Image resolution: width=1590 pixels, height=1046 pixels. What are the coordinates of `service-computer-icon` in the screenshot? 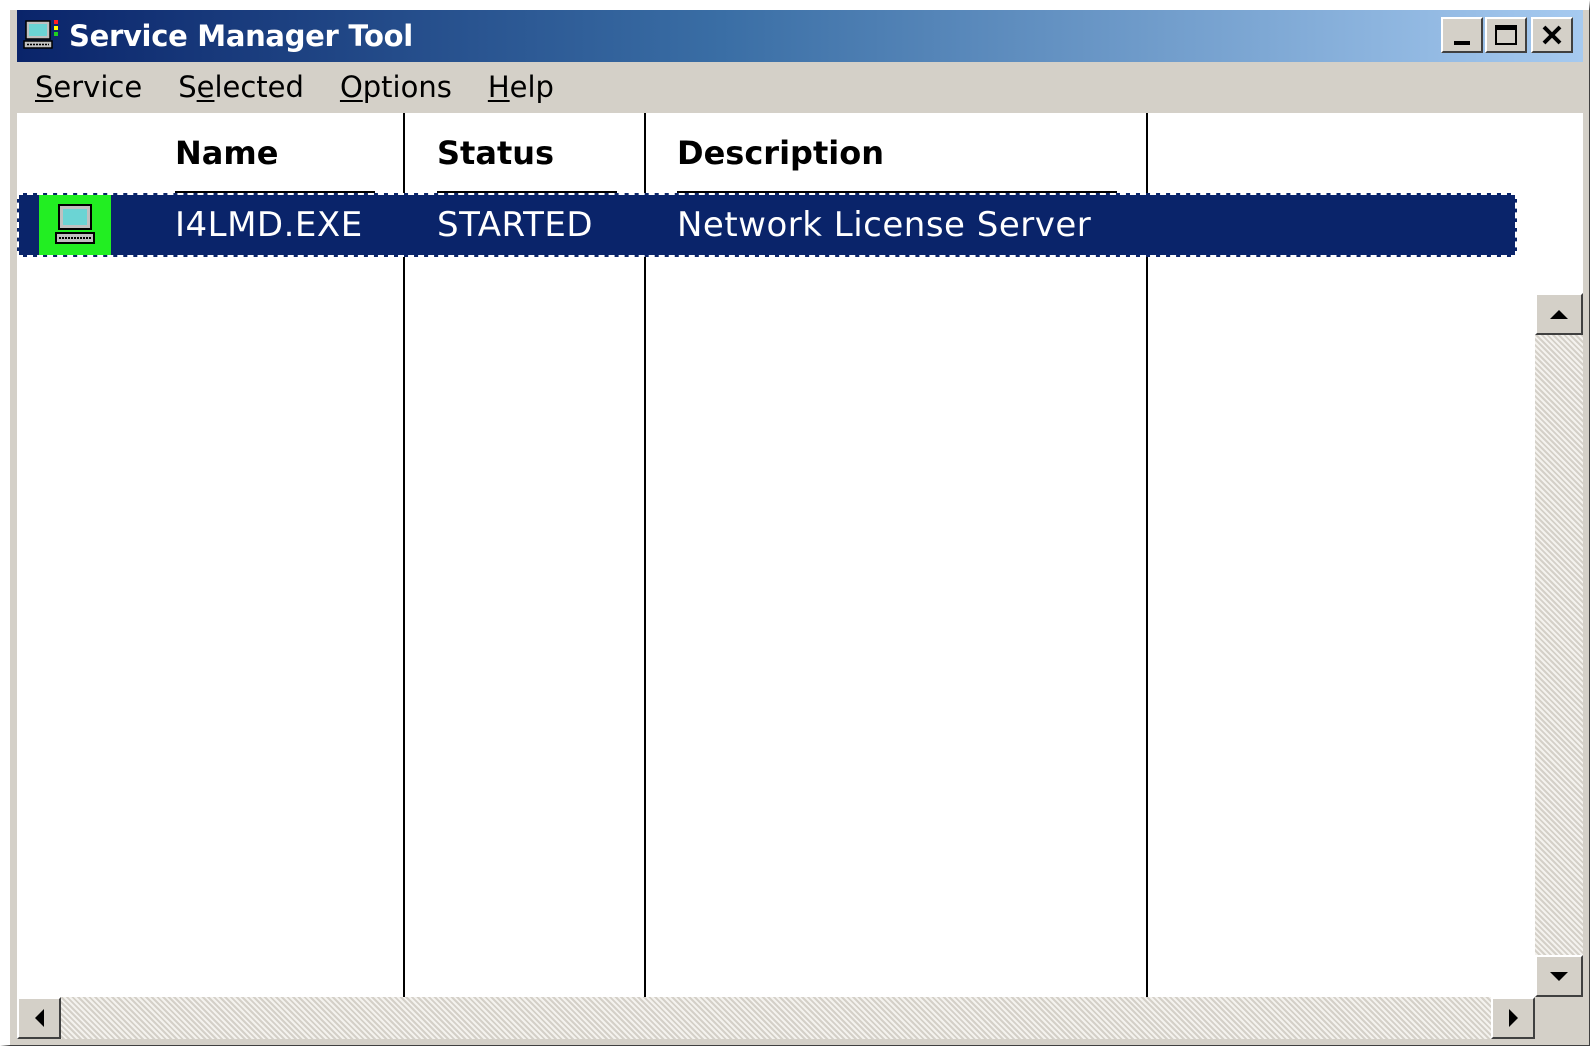 It's located at (75, 225).